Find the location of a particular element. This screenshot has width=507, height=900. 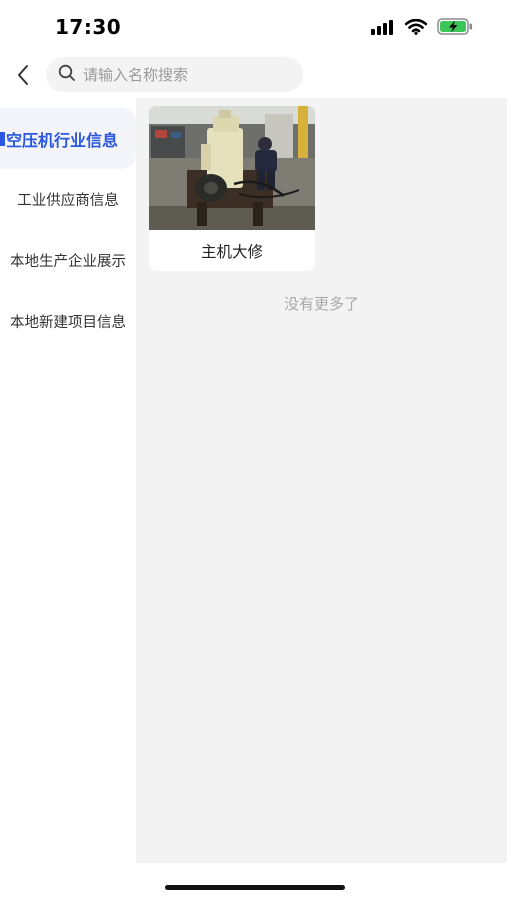

machine-photo is located at coordinates (232, 168).